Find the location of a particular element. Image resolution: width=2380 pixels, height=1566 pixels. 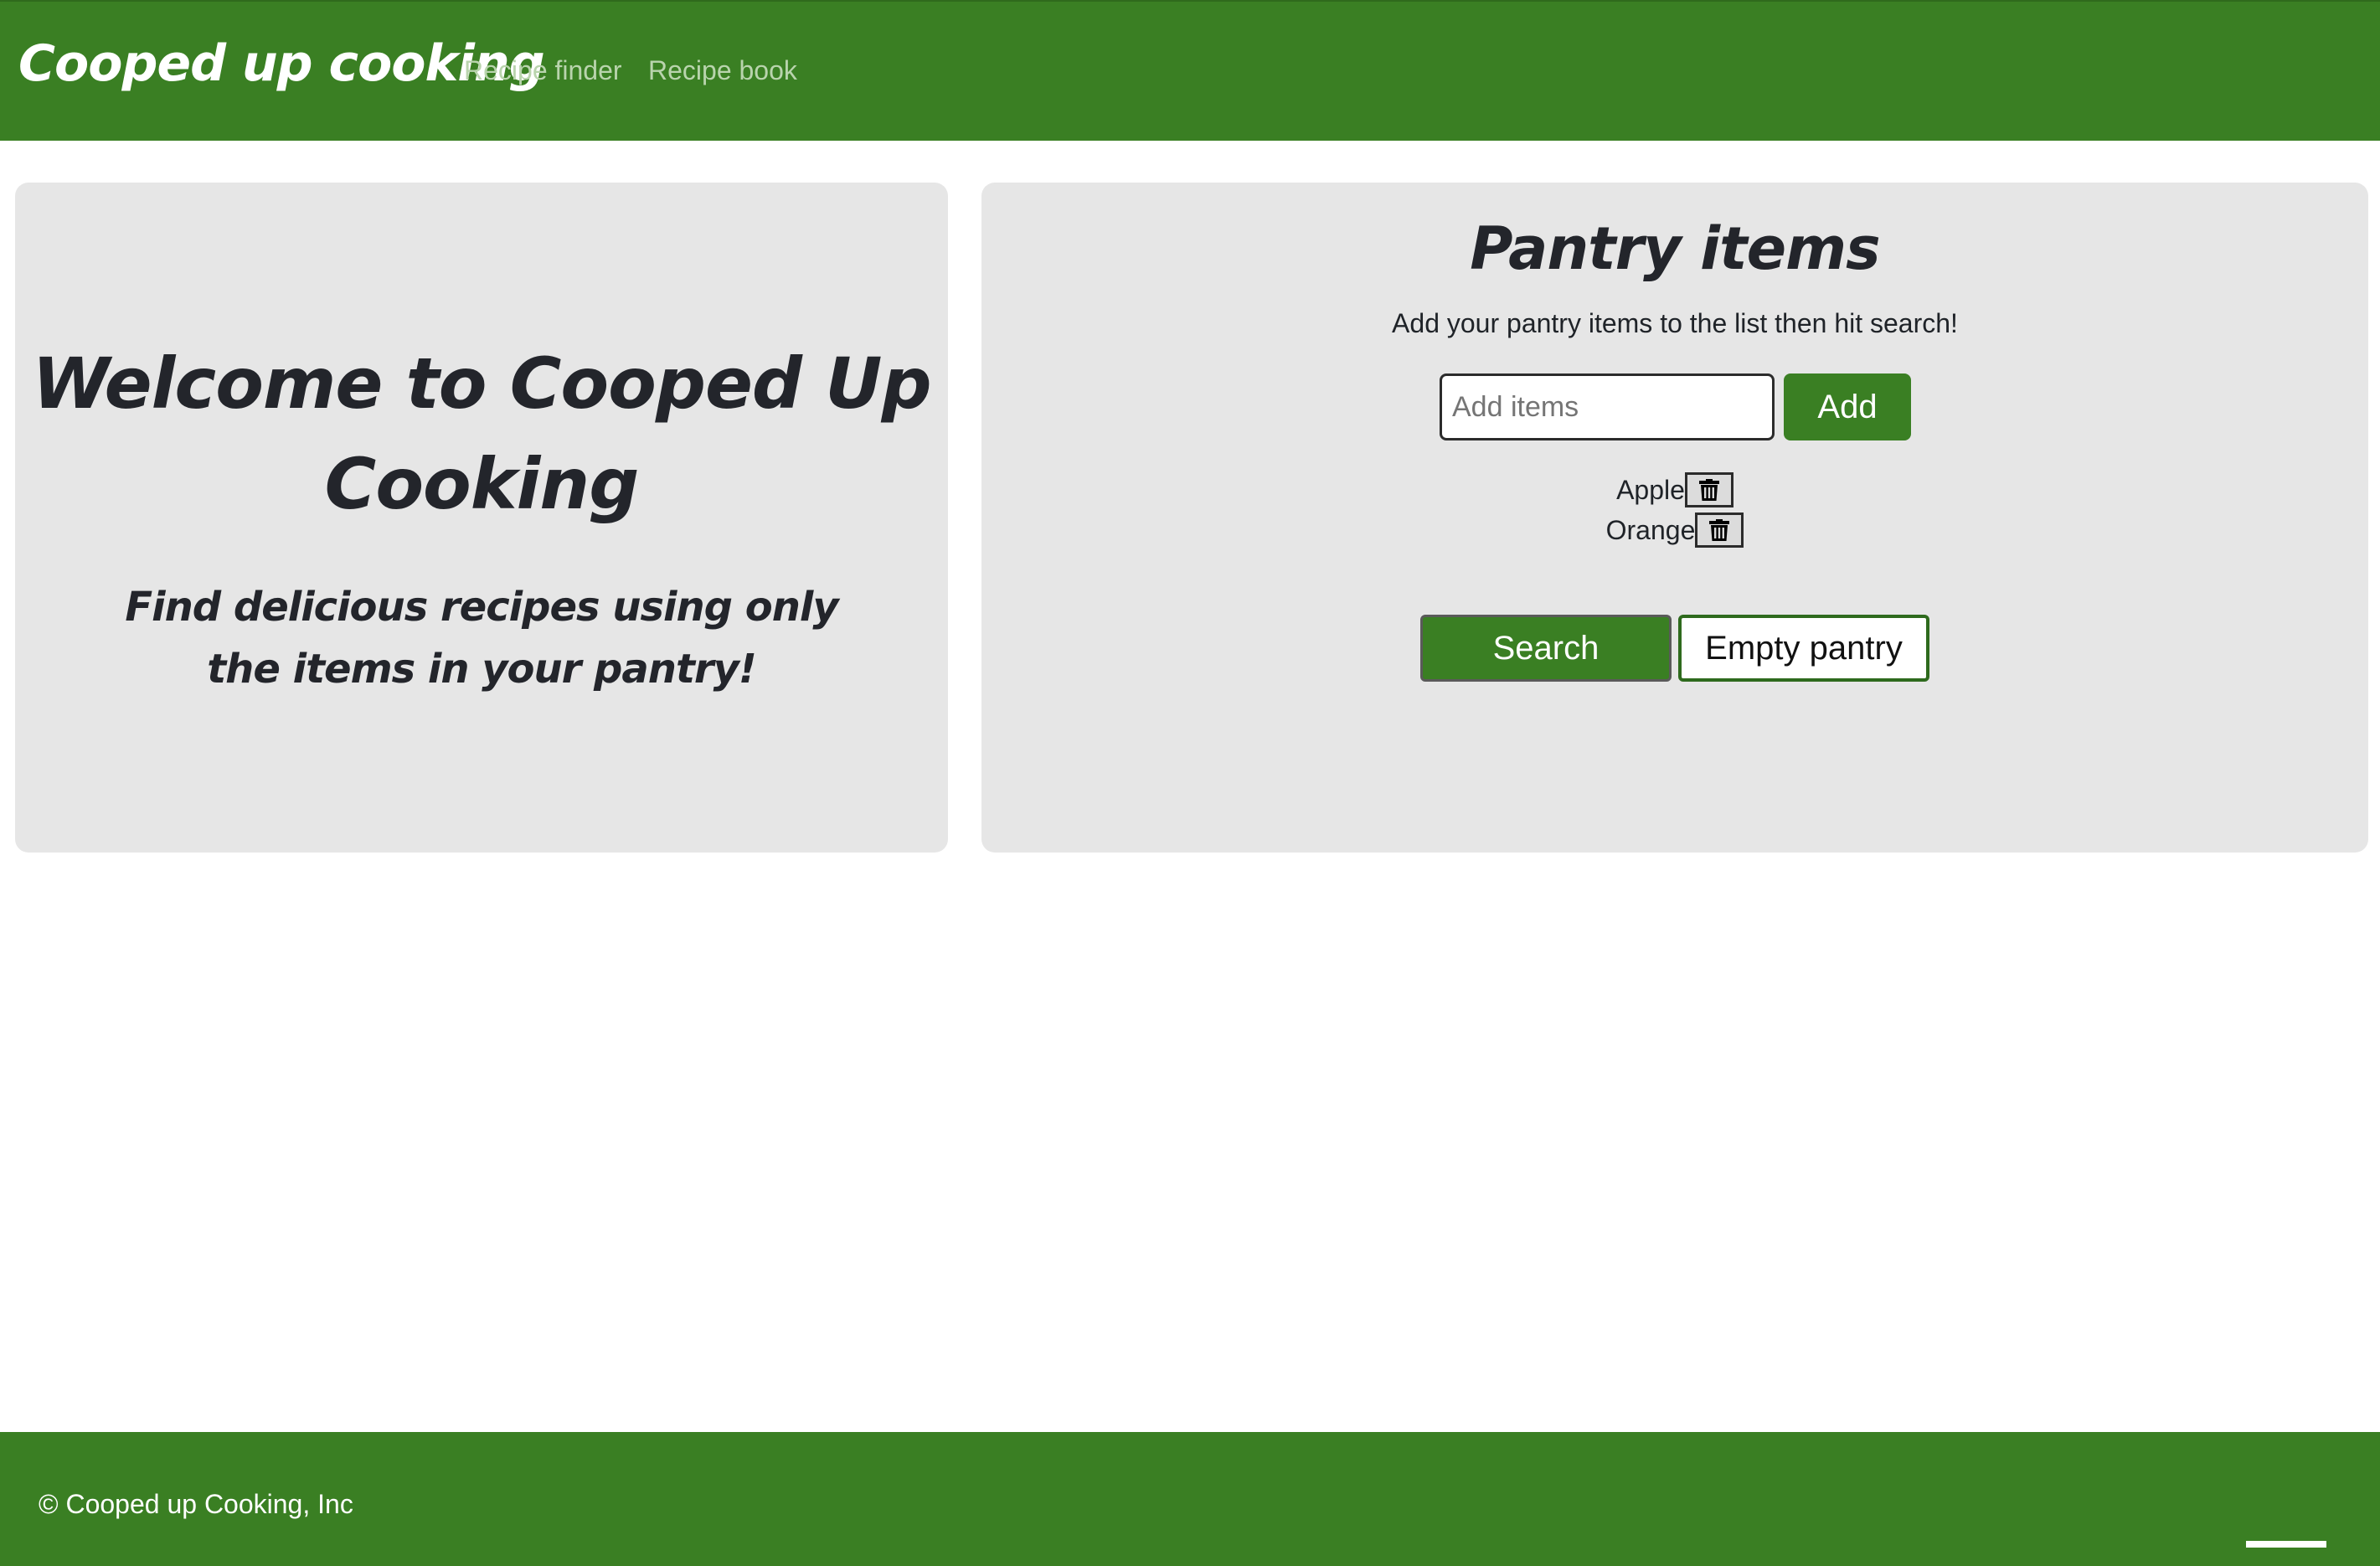

welcome-title: Welcome to Cooped Up Cooking is located at coordinates (481, 433).